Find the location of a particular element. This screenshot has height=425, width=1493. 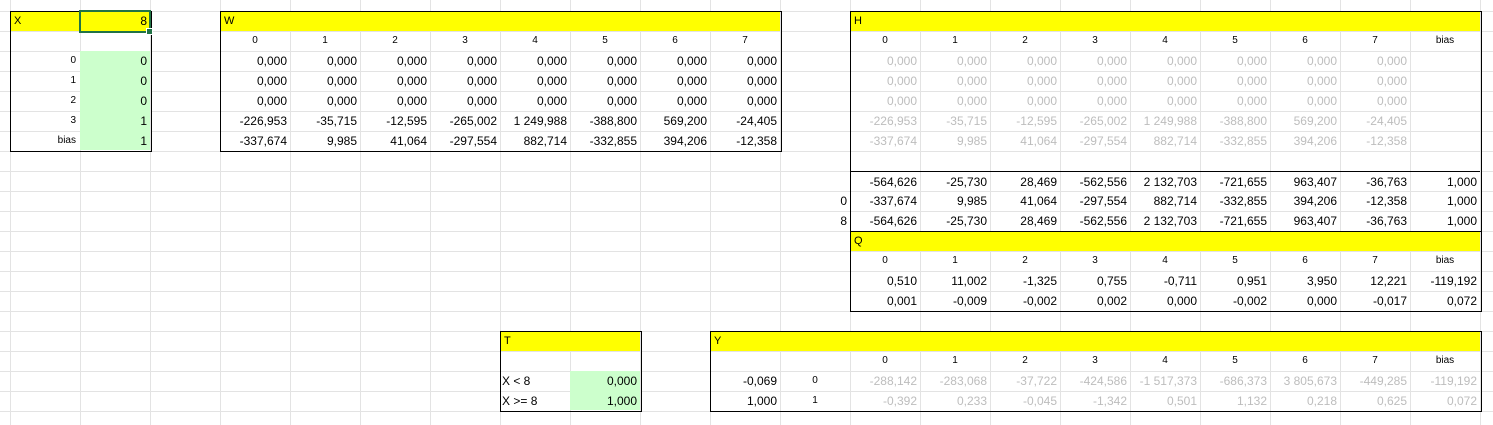

y-side-value: 1,000 is located at coordinates (745, 401).